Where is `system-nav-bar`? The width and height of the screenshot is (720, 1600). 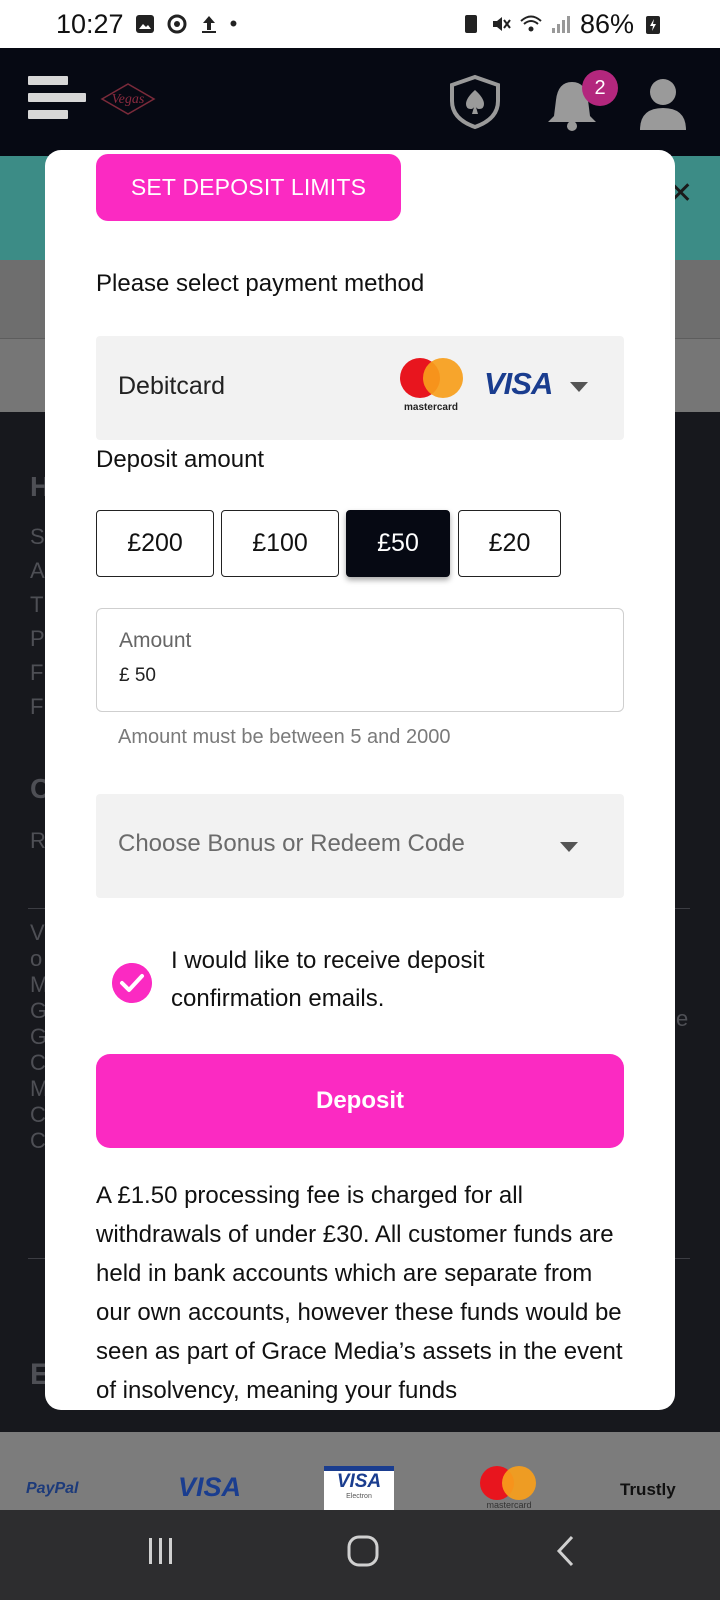 system-nav-bar is located at coordinates (360, 1555).